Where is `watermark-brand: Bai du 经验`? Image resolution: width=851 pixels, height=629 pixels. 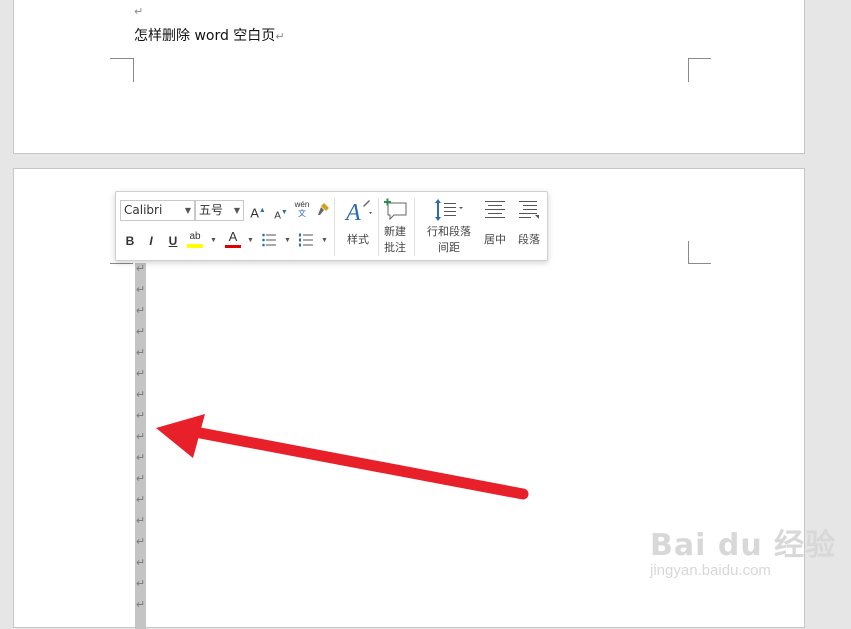 watermark-brand: Bai du 经验 is located at coordinates (743, 545).